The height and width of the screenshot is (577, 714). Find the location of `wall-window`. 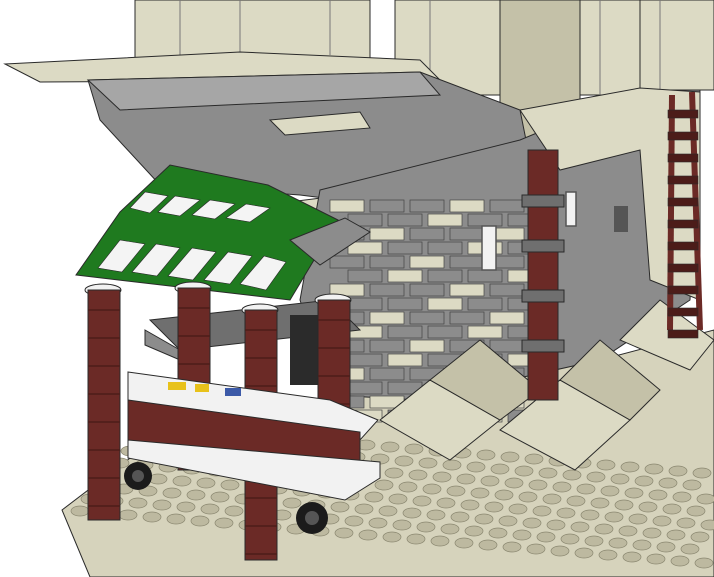

wall-window is located at coordinates (621, 219).